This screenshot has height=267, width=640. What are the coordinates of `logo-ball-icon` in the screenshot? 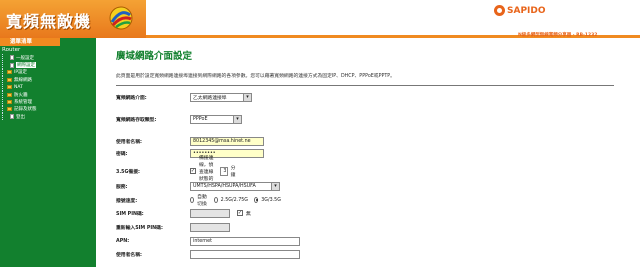 It's located at (121, 18).